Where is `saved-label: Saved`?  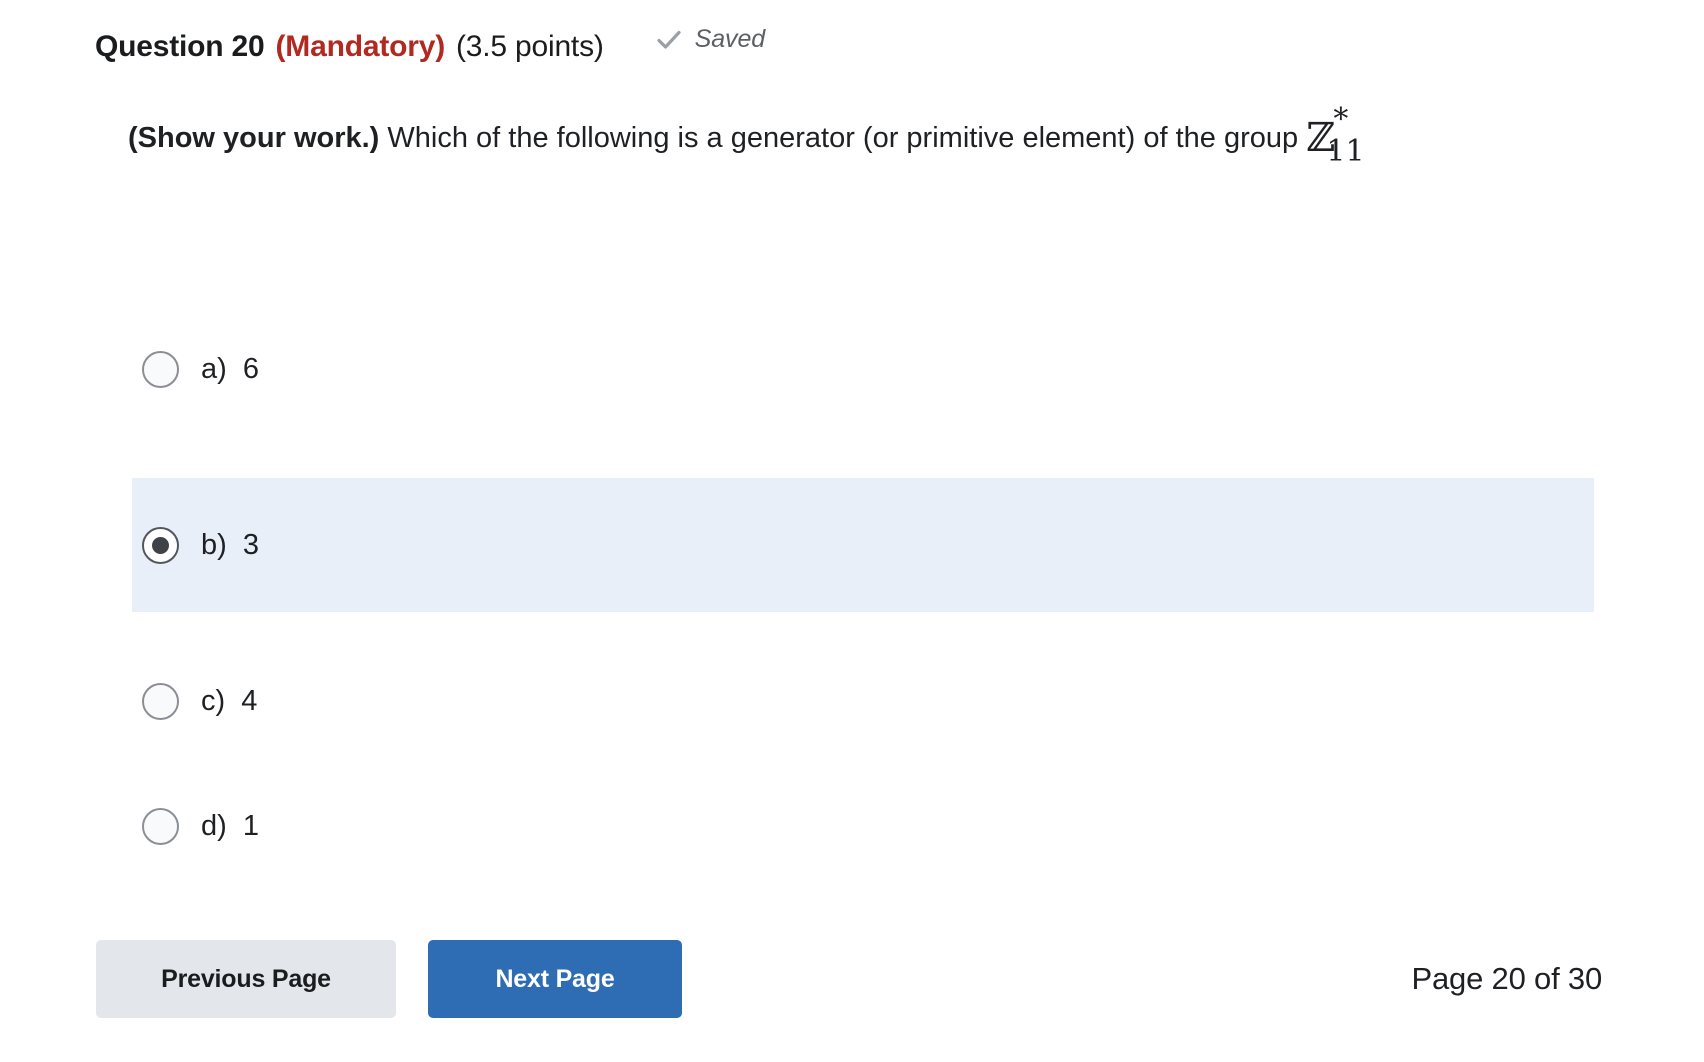
saved-label: Saved is located at coordinates (730, 39).